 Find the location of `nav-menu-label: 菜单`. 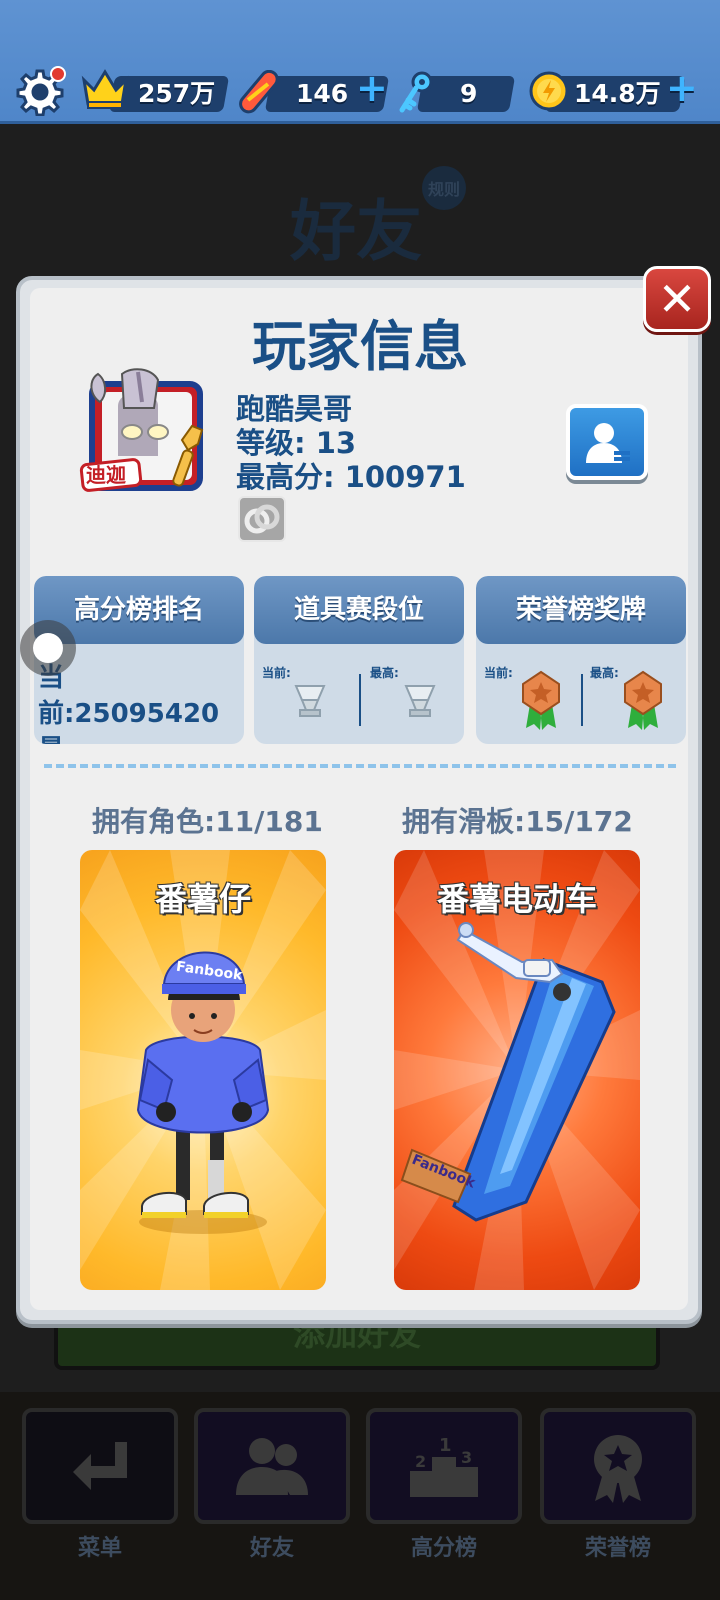

nav-menu-label: 菜单 is located at coordinates (99, 1548).